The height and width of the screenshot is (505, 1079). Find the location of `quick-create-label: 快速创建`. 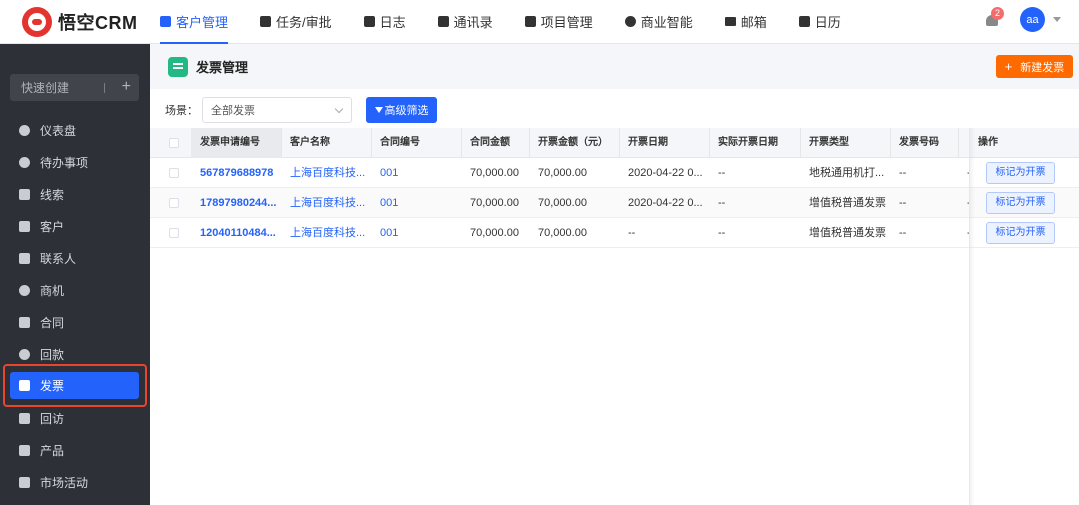

quick-create-label: 快速创建 is located at coordinates (45, 88).